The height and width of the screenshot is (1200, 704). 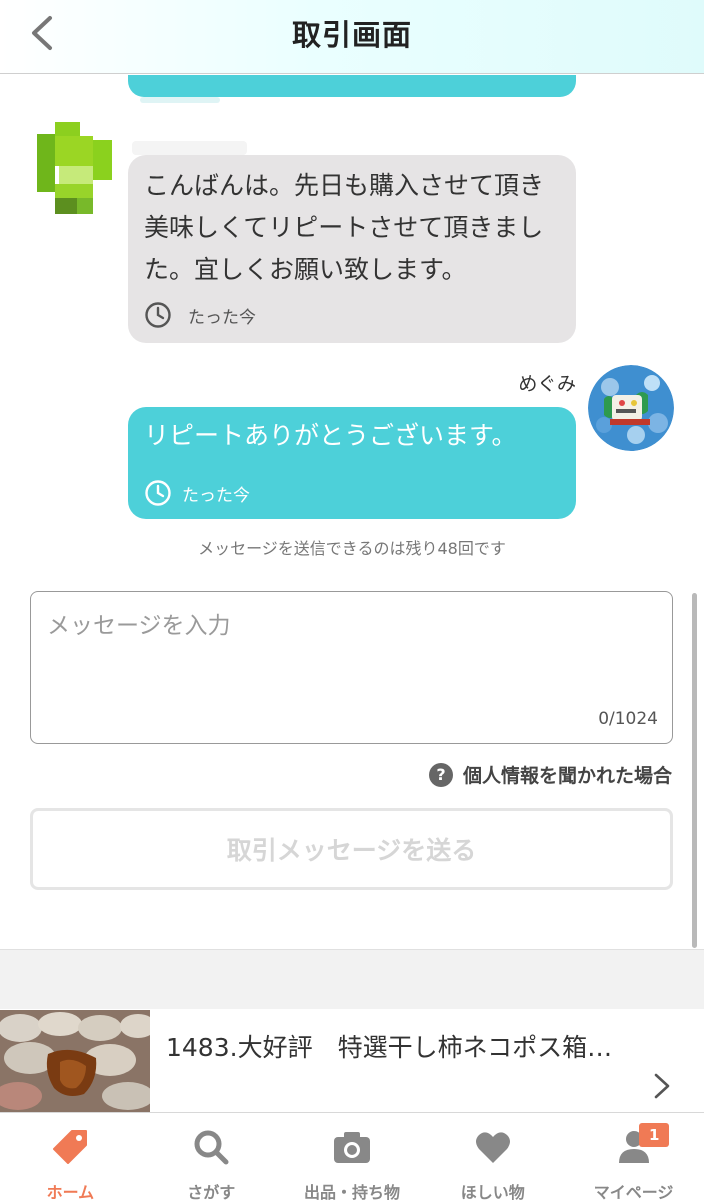 I want to click on character-count: 0/1024, so click(x=628, y=719).